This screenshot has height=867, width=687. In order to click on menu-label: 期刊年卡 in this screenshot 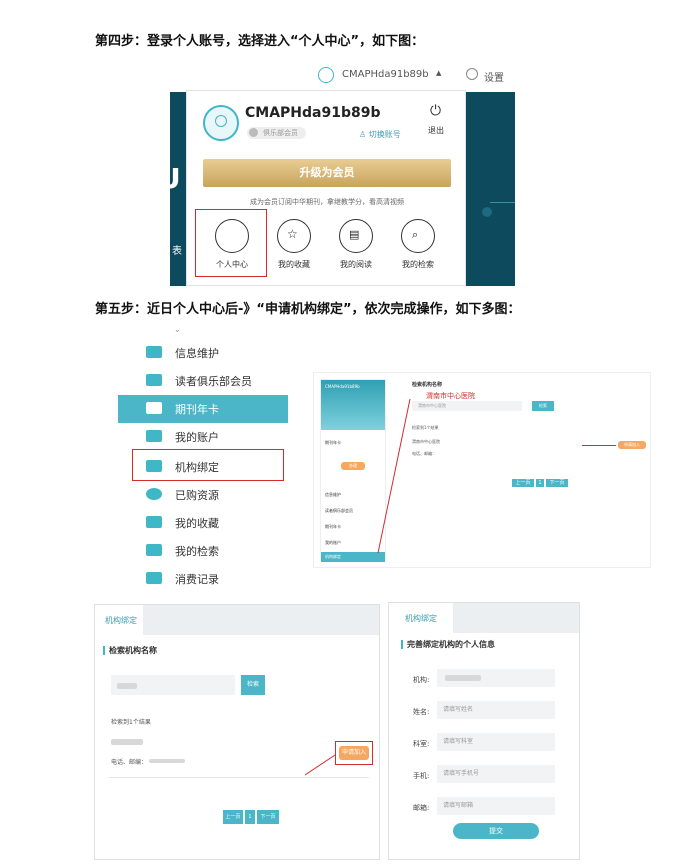, I will do `click(197, 409)`.